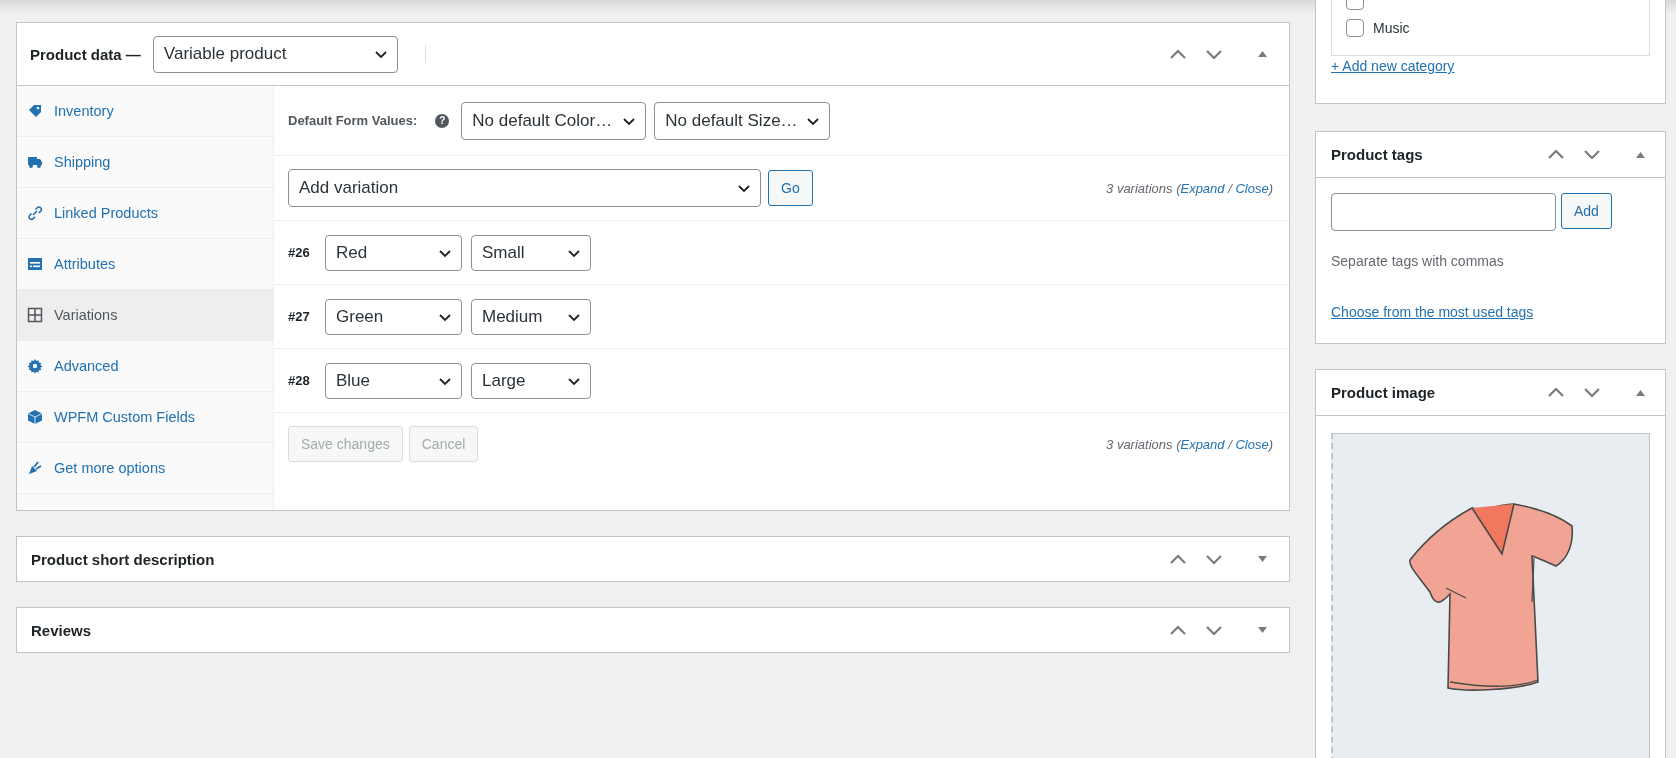  What do you see at coordinates (145, 315) in the screenshot?
I see `sidebar-tab: Variations` at bounding box center [145, 315].